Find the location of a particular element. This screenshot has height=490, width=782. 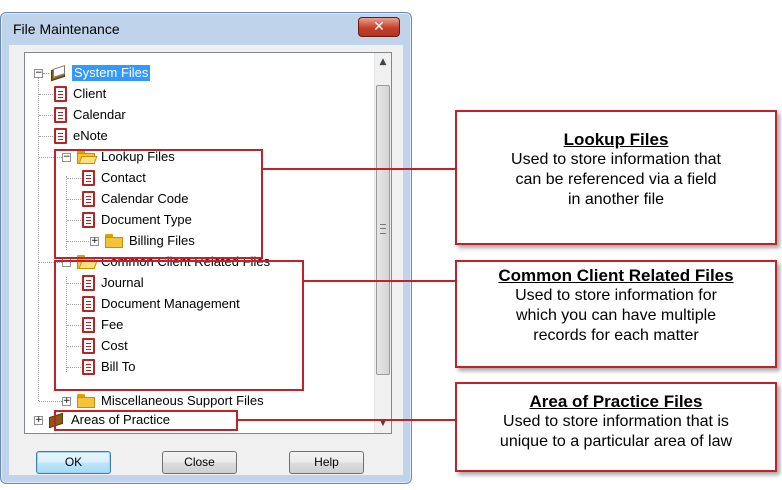

callout-text-line: can be referenced via a field is located at coordinates (616, 179).